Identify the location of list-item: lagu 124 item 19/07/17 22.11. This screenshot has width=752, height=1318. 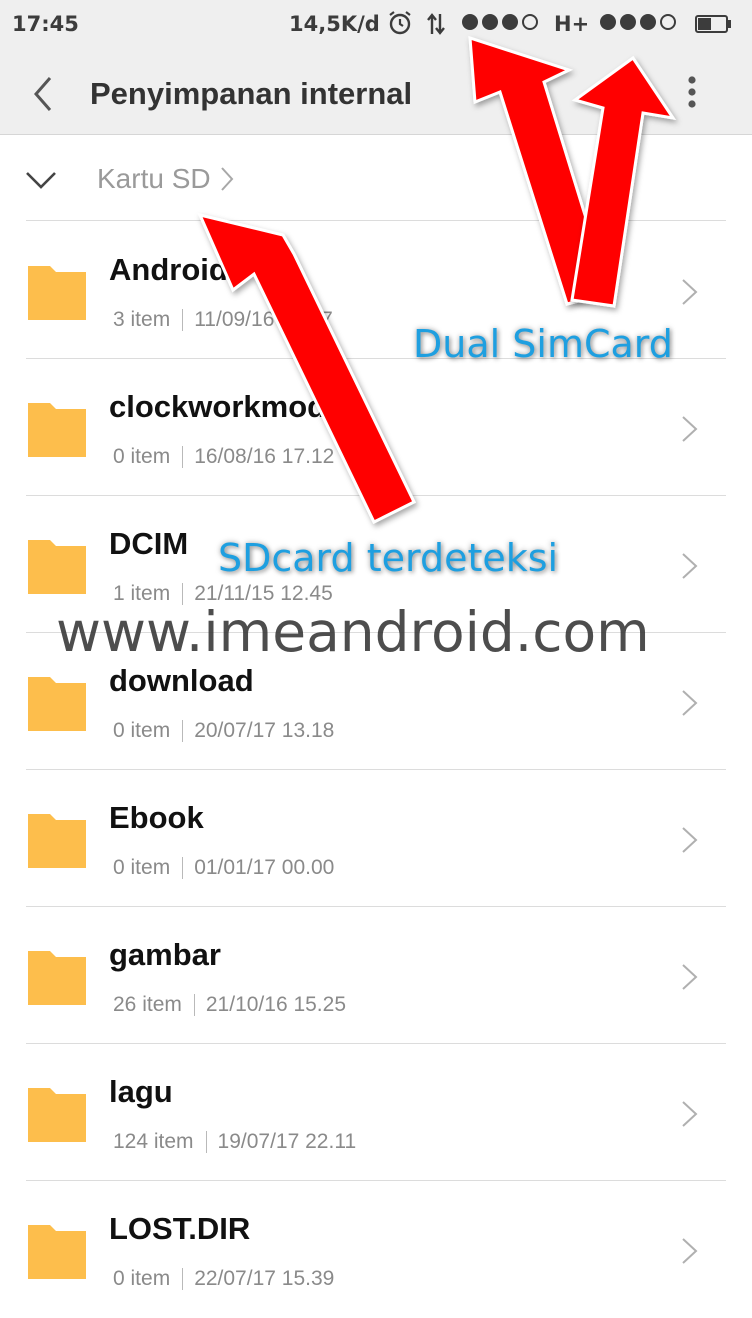
(376, 1112).